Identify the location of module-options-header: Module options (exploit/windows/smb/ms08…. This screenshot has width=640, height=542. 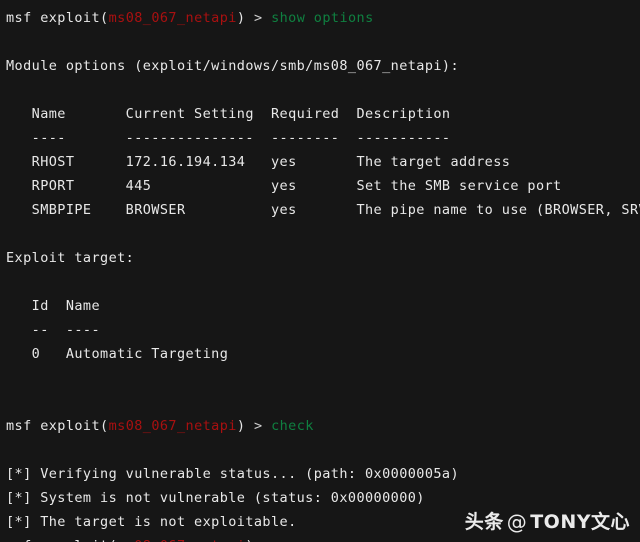
(233, 66).